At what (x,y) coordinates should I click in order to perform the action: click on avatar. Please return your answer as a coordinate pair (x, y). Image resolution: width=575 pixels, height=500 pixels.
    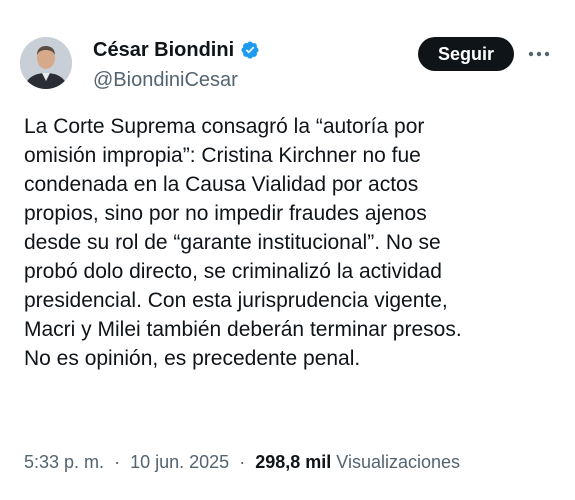
    Looking at the image, I should click on (46, 63).